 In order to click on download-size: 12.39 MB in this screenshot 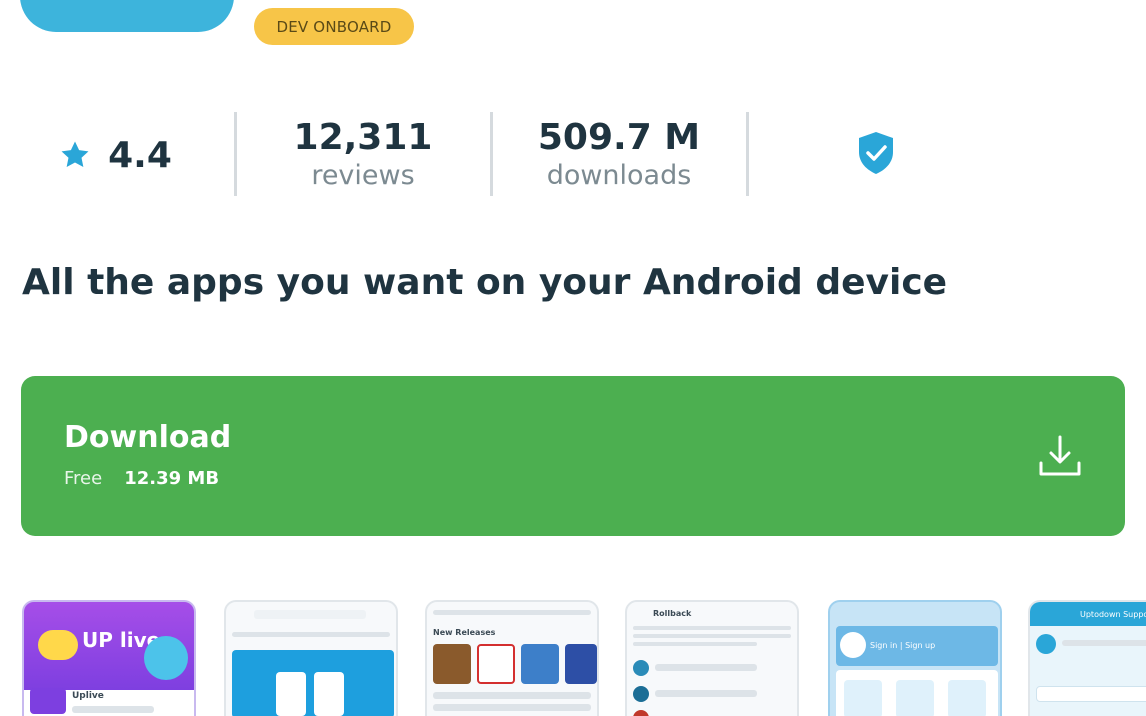, I will do `click(172, 478)`.